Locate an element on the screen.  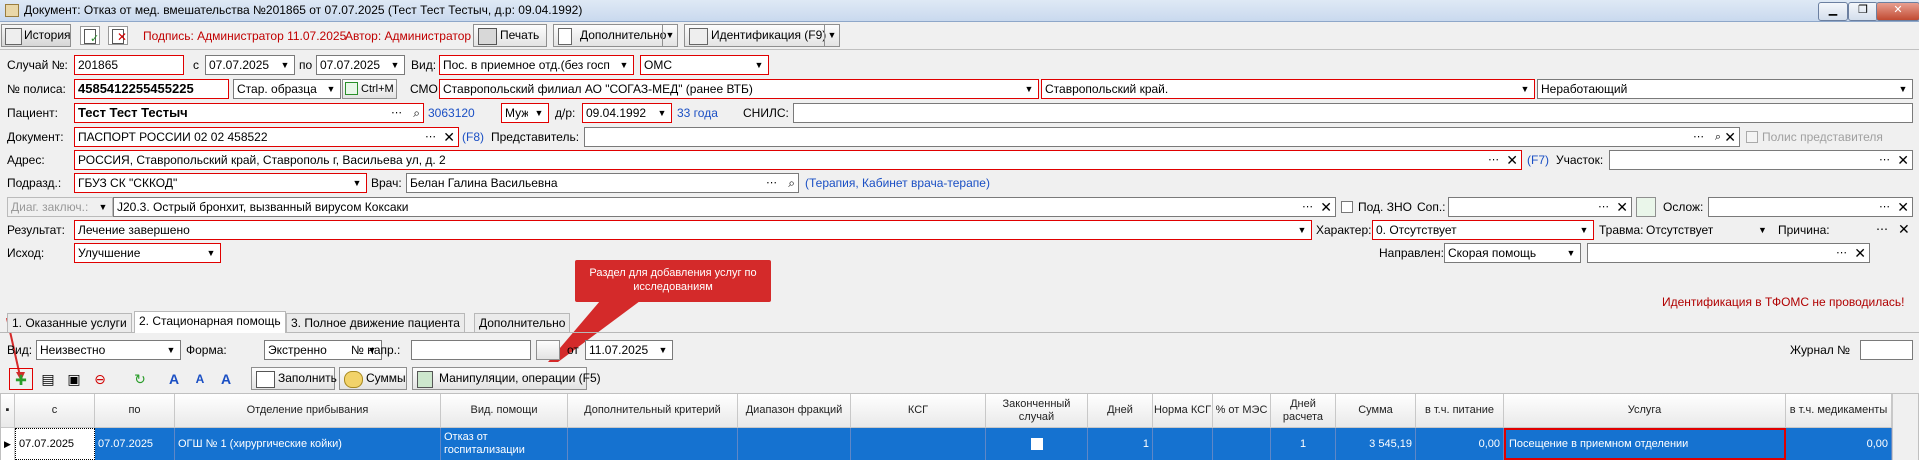
tab-inpatient: 2. Стационарная помощь is located at coordinates (210, 322).